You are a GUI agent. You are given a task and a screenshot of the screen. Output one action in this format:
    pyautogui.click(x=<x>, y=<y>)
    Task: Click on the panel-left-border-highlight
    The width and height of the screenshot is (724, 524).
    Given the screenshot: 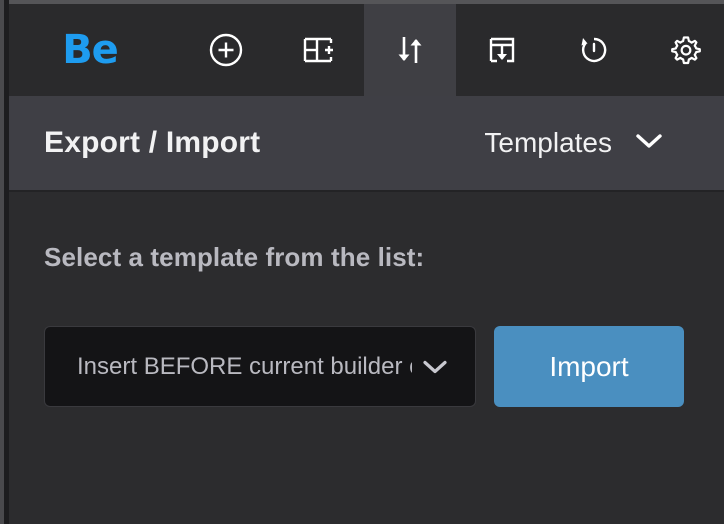 What is the action you would take?
    pyautogui.click(x=2, y=262)
    